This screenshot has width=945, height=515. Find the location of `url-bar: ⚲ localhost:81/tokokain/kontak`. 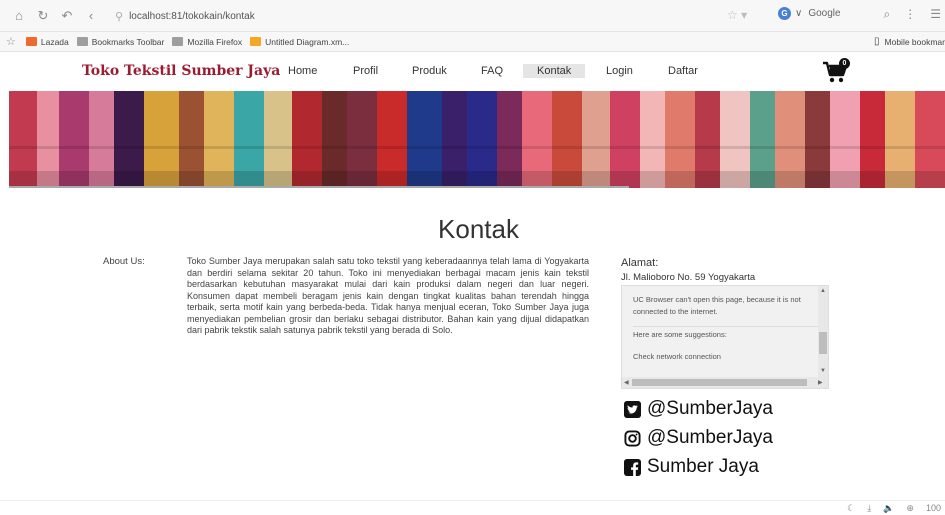

url-bar: ⚲ localhost:81/tokokain/kontak is located at coordinates (435, 16).